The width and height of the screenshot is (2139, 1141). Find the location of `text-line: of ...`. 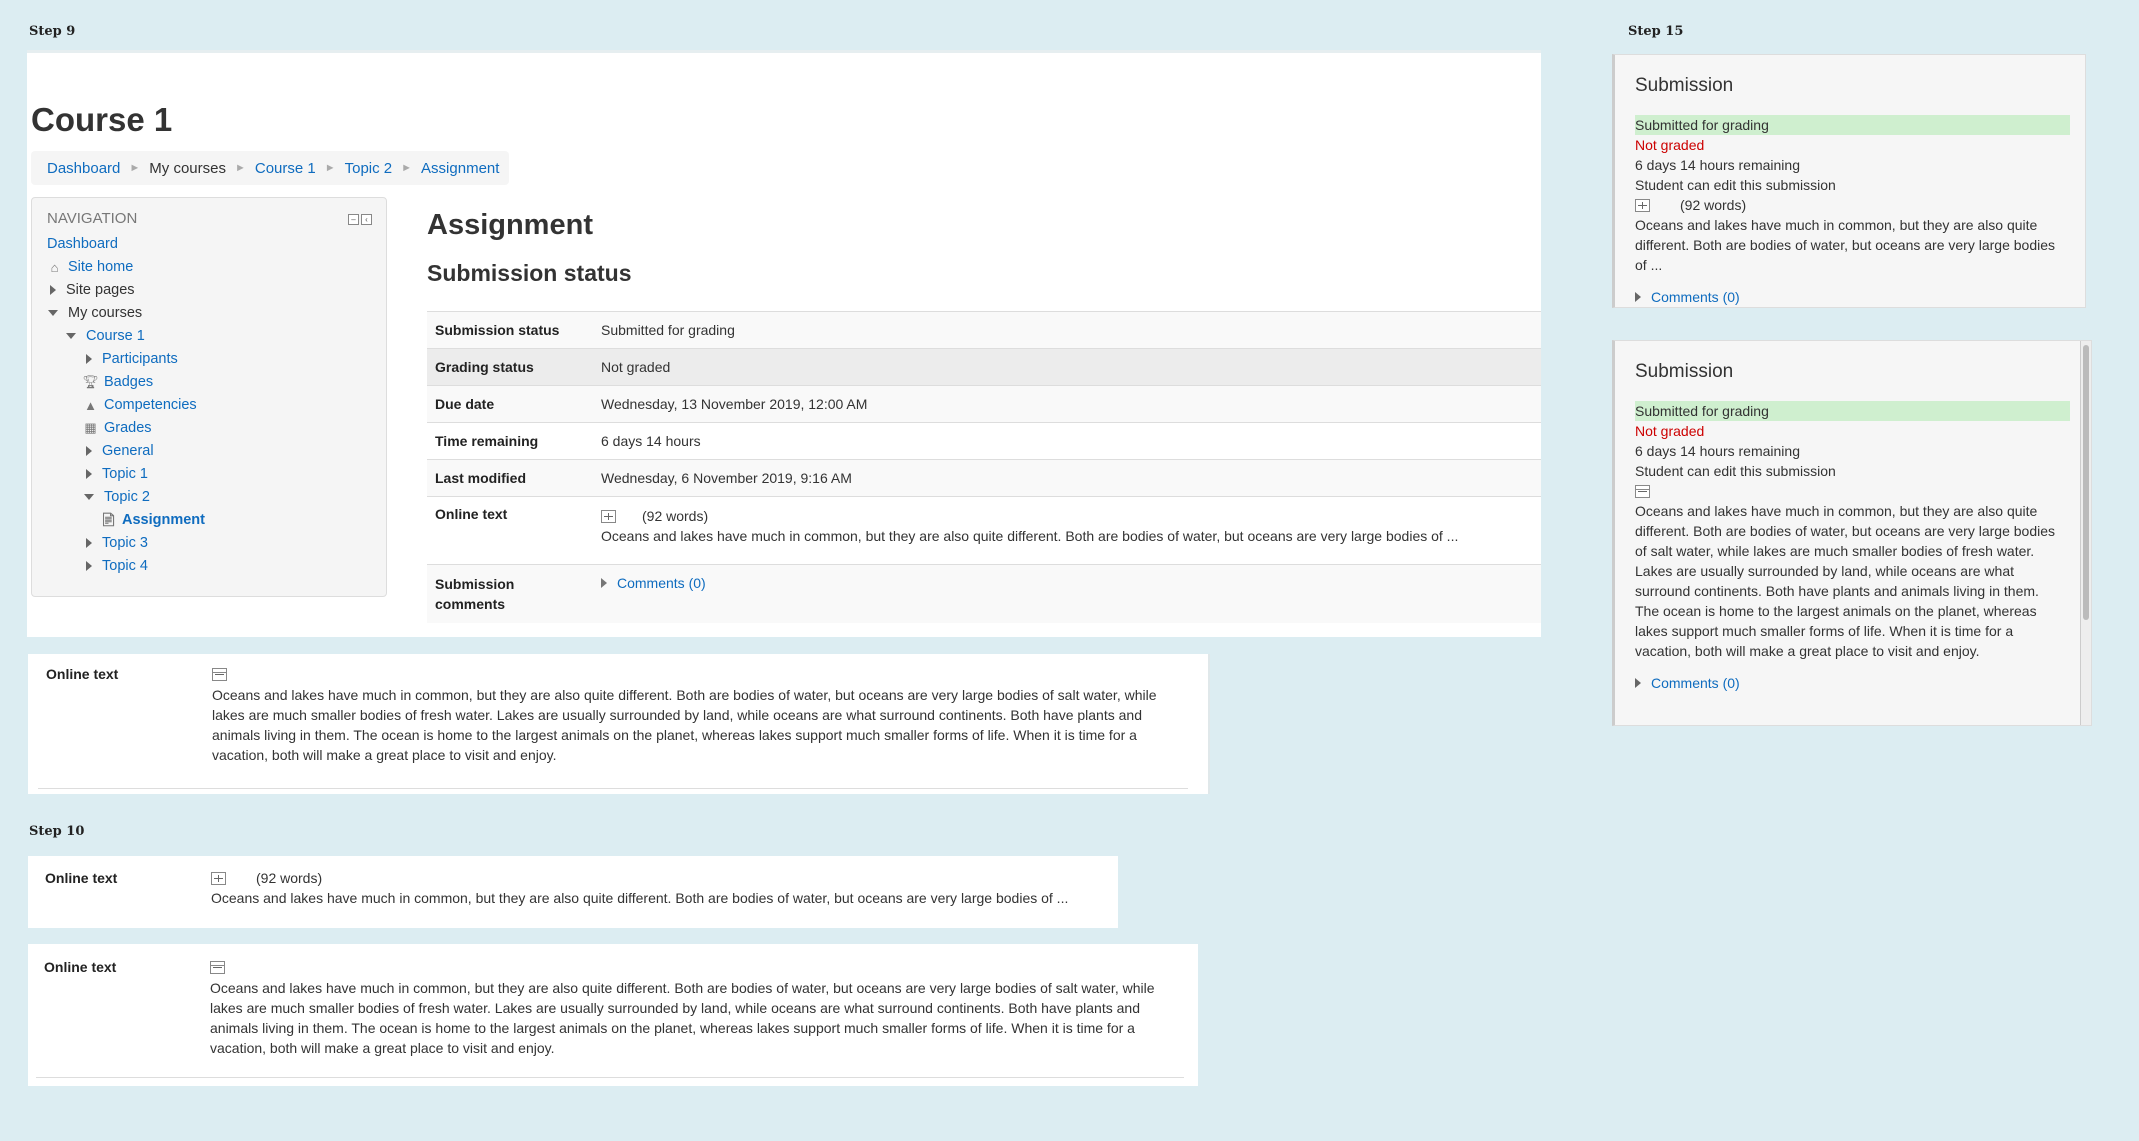

text-line: of ... is located at coordinates (1649, 265).